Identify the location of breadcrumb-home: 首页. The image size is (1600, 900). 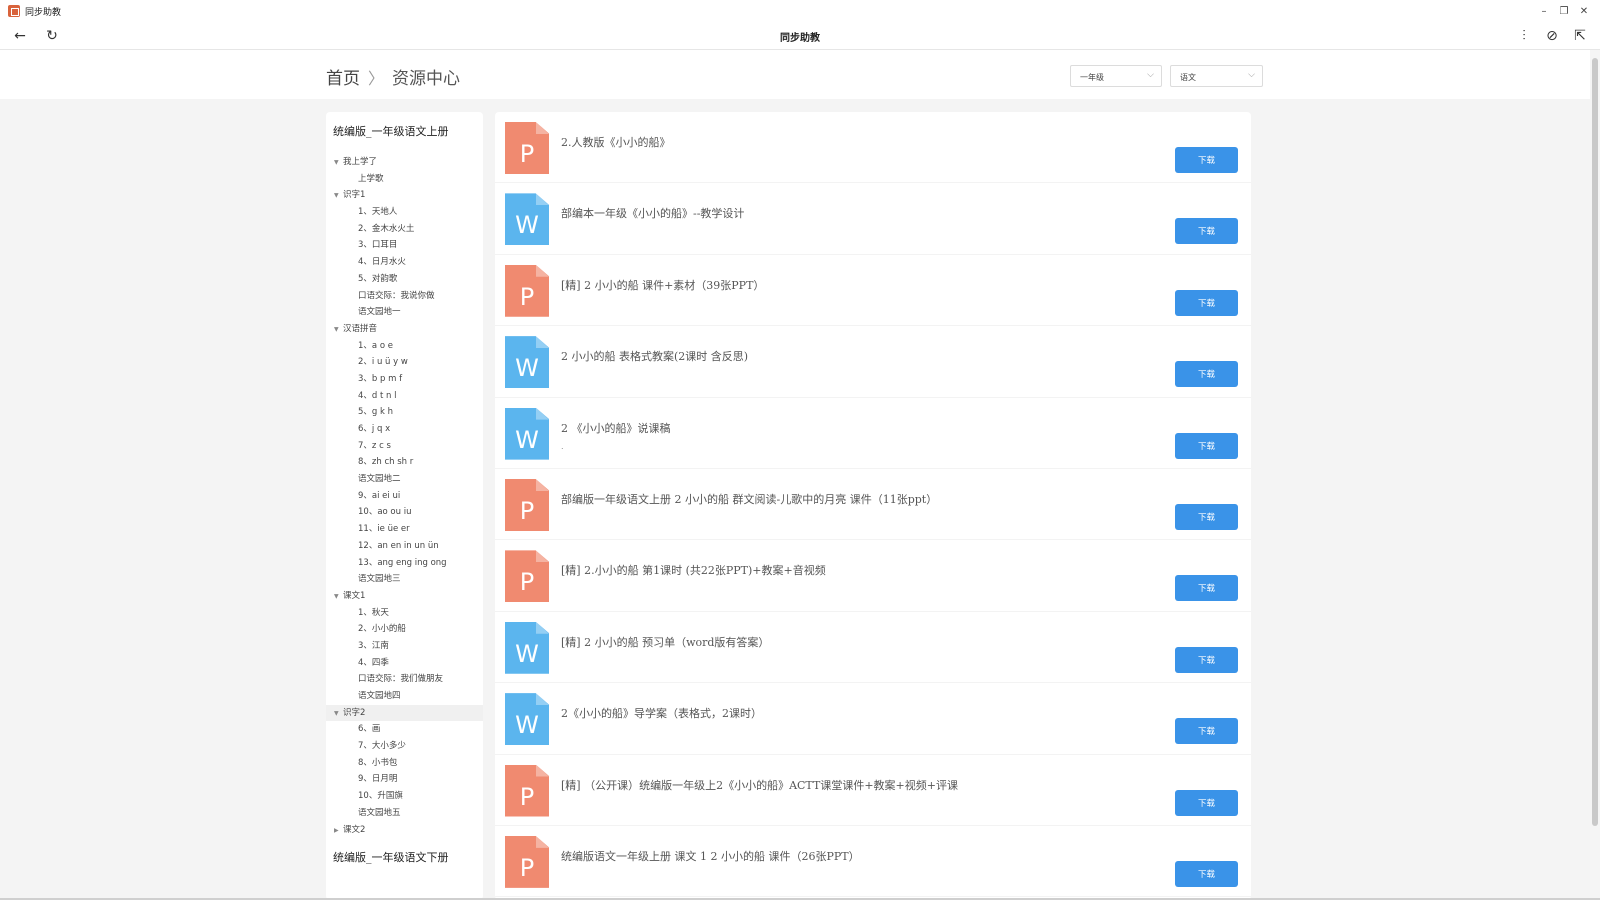
(343, 76).